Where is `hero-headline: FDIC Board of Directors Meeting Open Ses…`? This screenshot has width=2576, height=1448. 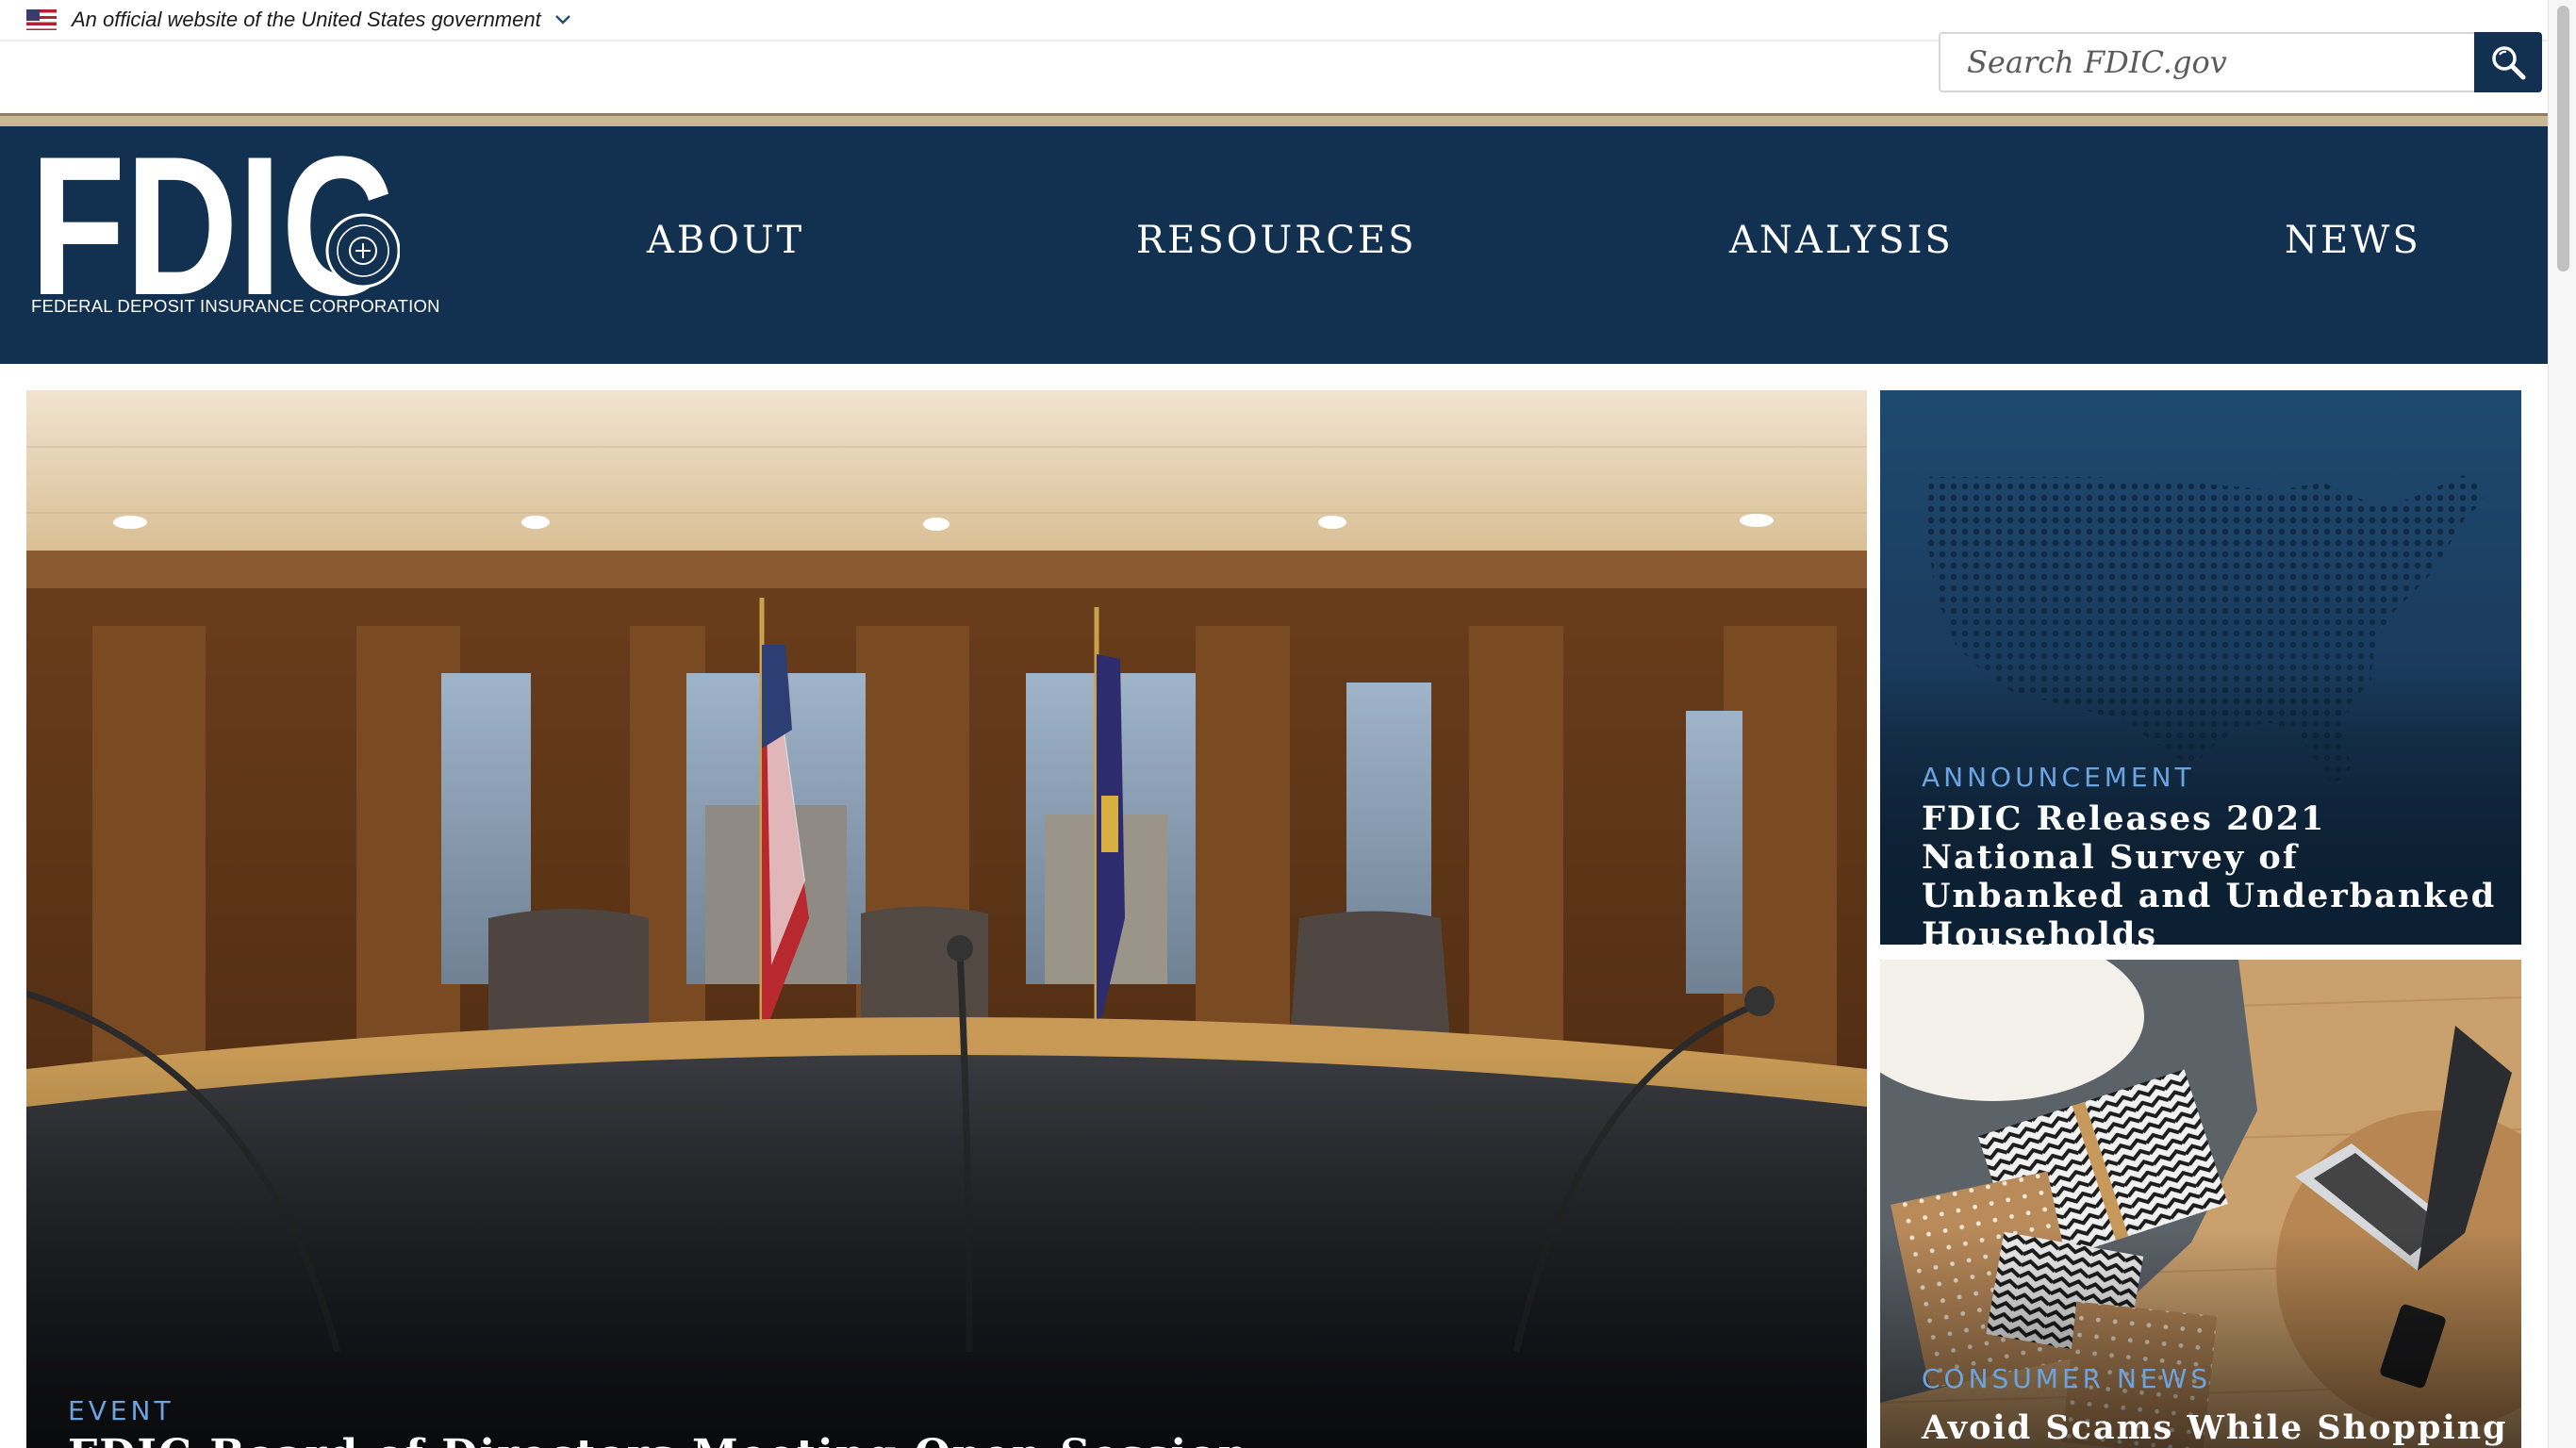 hero-headline: FDIC Board of Directors Meeting Open Ses… is located at coordinates (916, 1439).